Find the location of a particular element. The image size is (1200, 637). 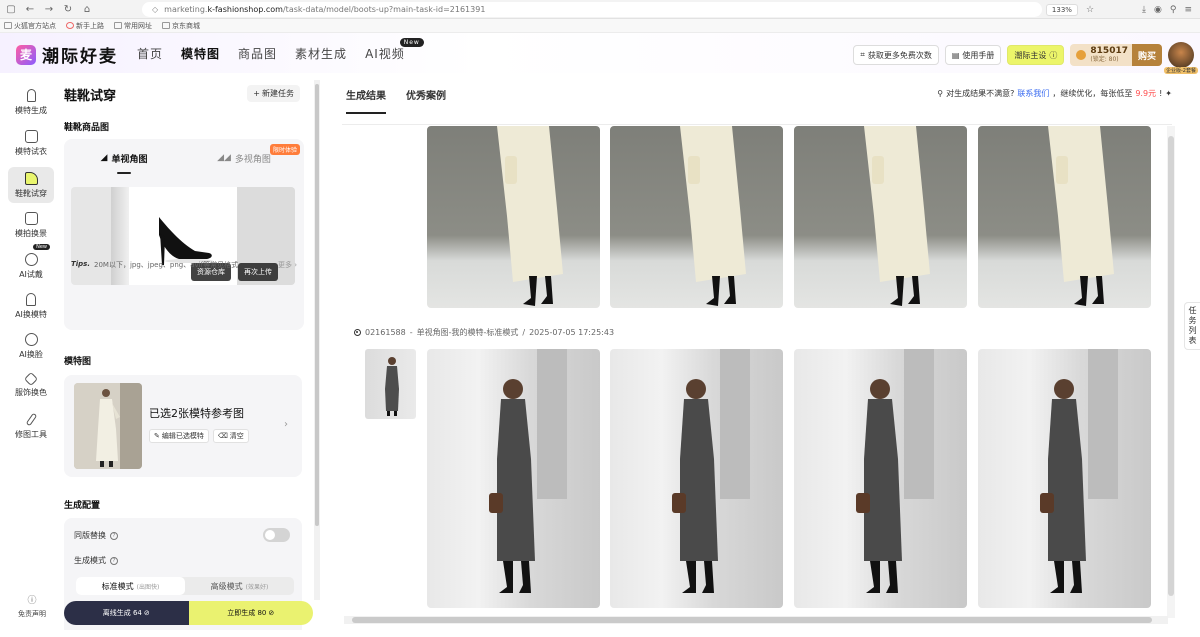

task-id: 02161588 is located at coordinates (385, 332).